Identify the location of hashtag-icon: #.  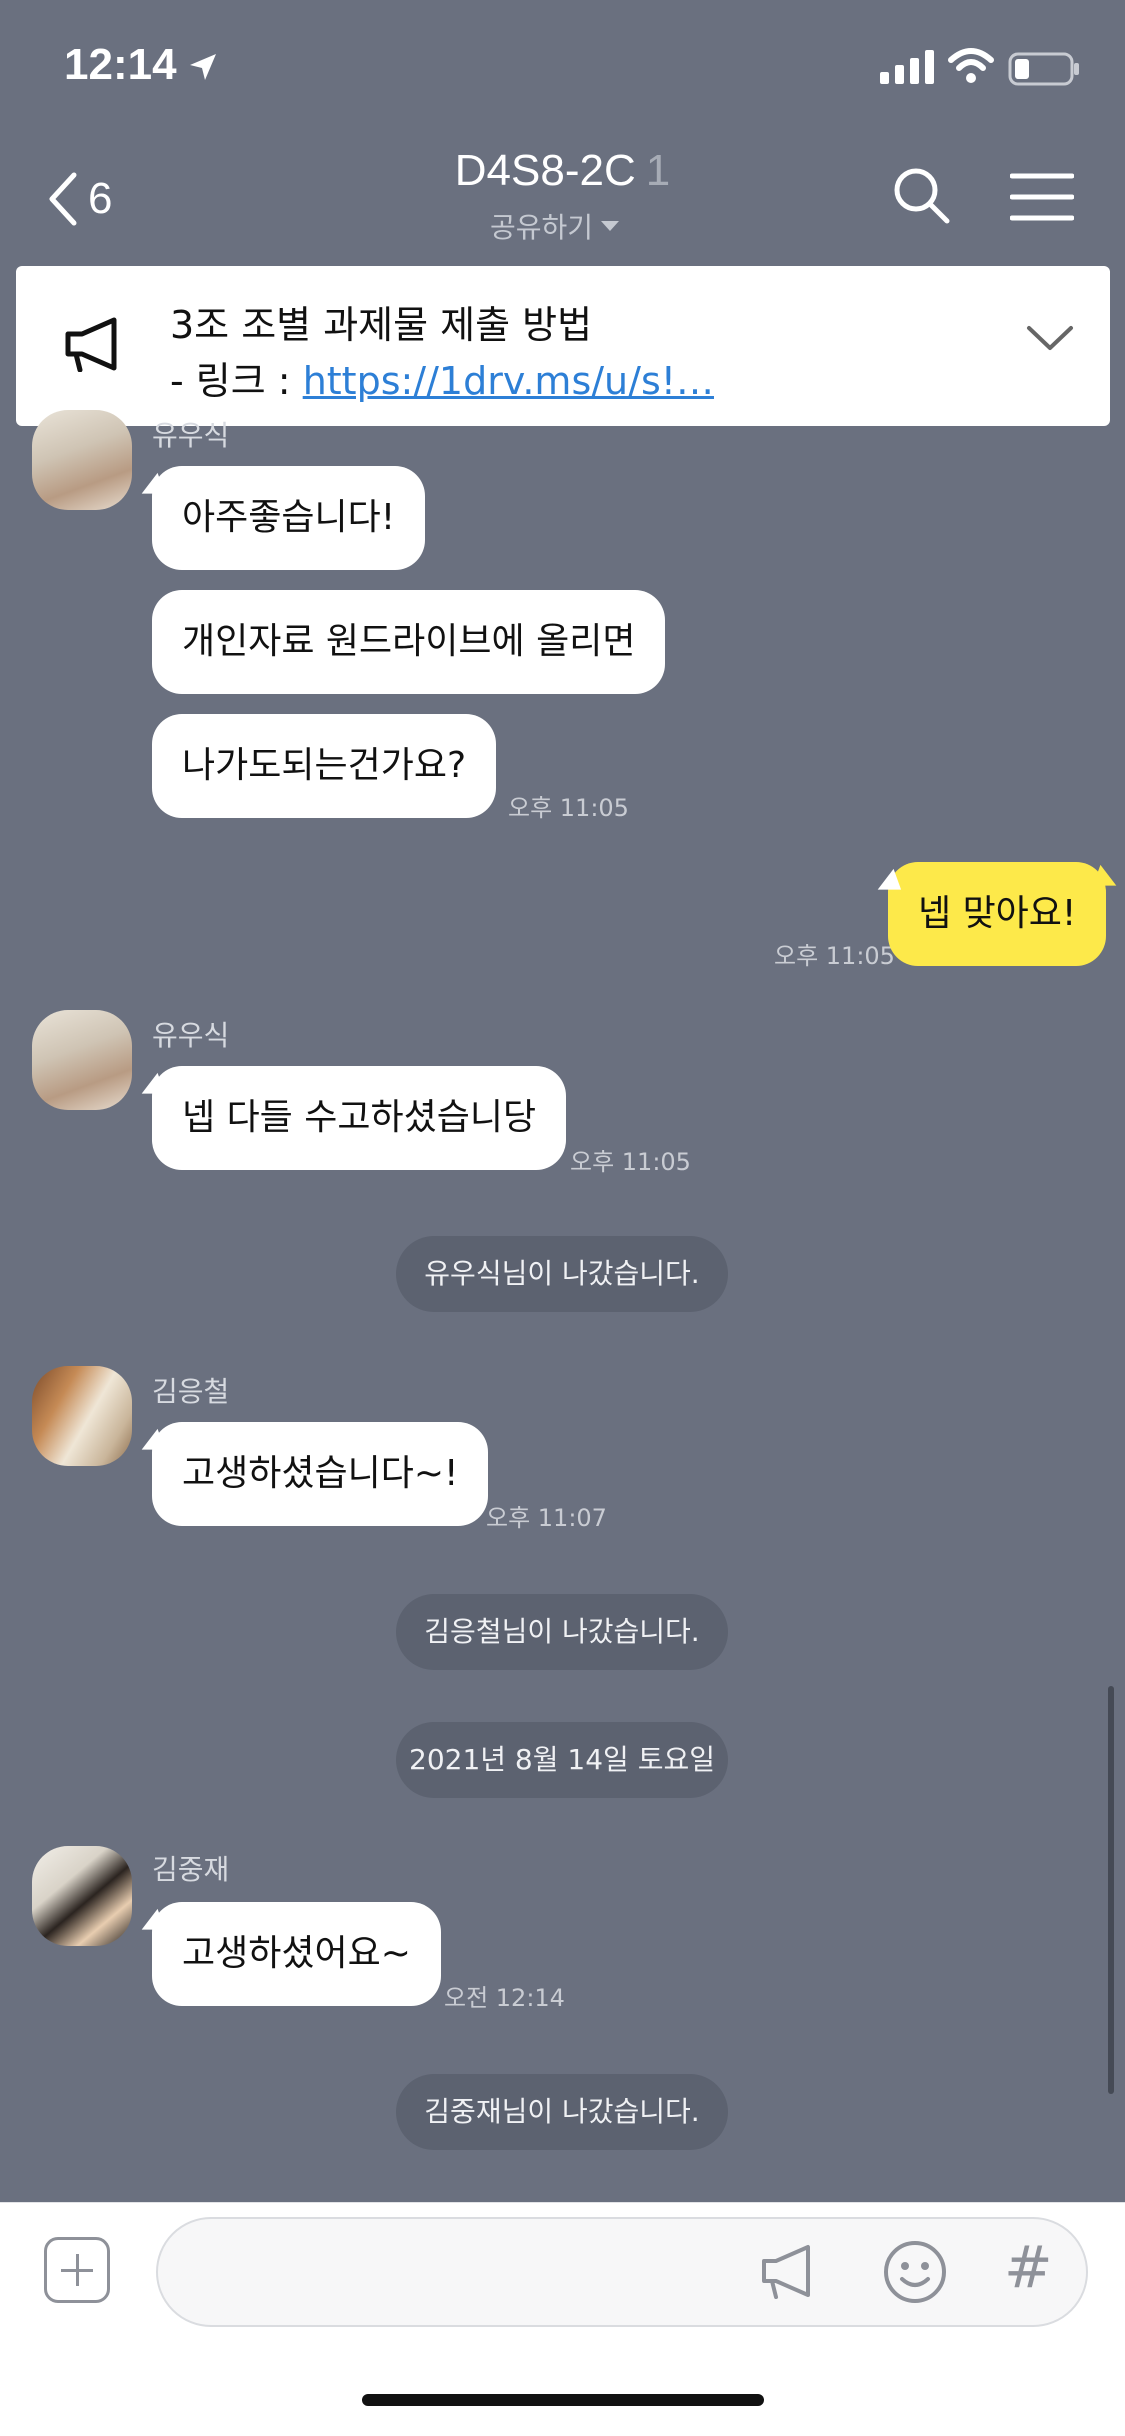
(1028, 2267).